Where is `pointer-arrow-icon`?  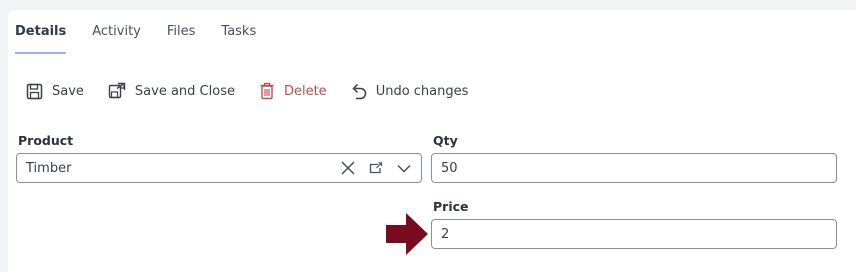 pointer-arrow-icon is located at coordinates (407, 234).